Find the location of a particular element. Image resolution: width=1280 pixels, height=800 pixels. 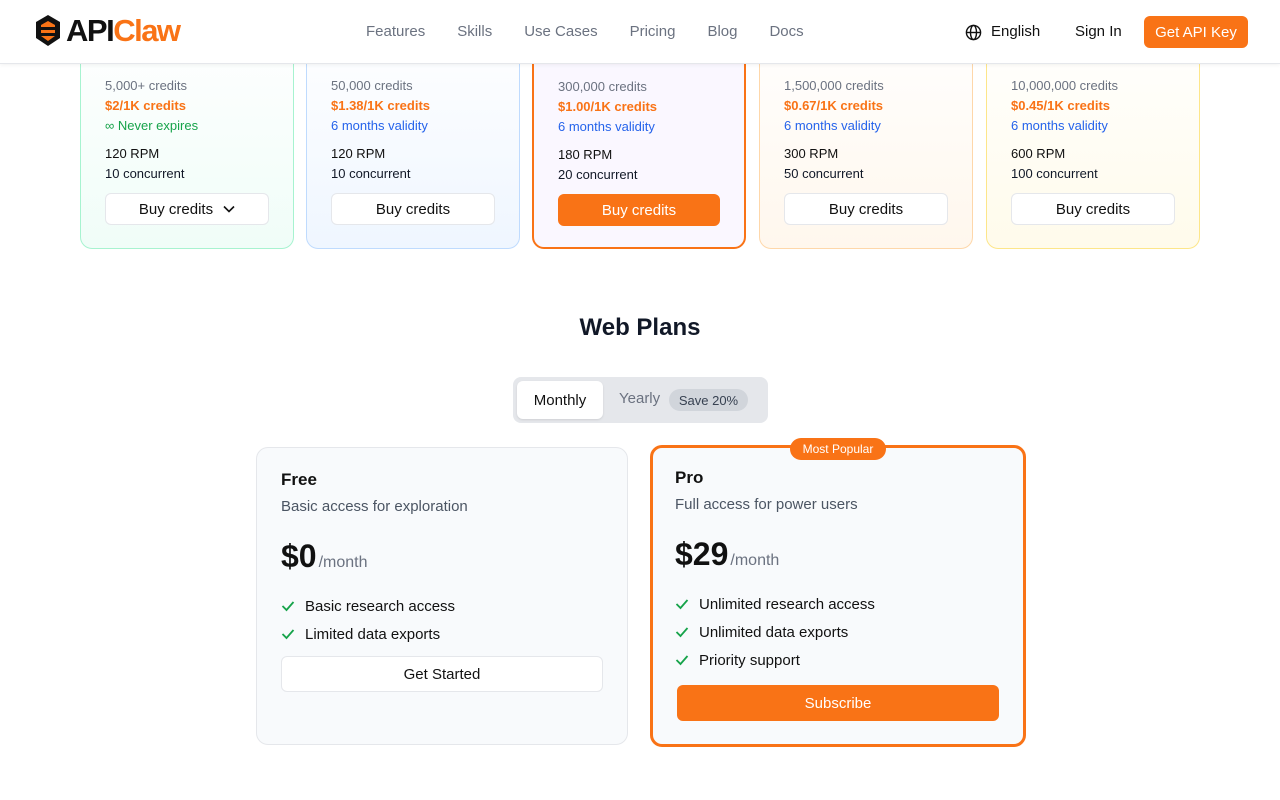

rate-limit: 300 RPM is located at coordinates (811, 153).